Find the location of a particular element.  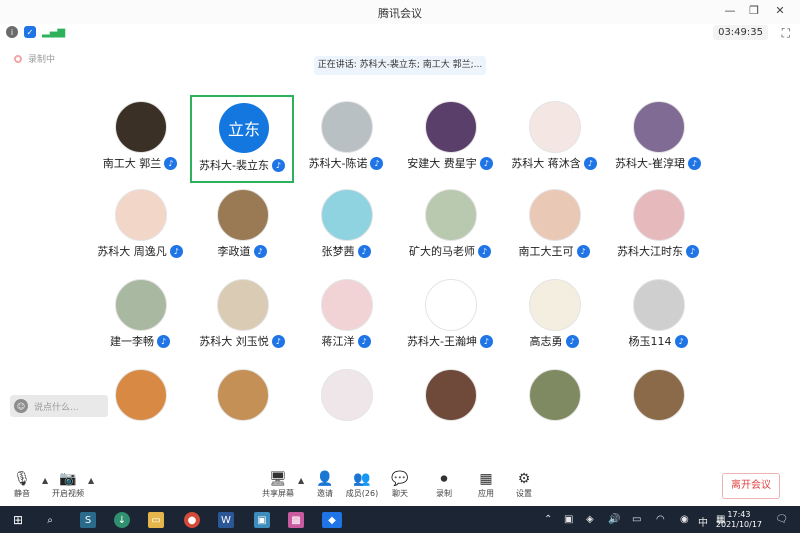

video-options-chevron-icon: ▲ is located at coordinates (91, 480).